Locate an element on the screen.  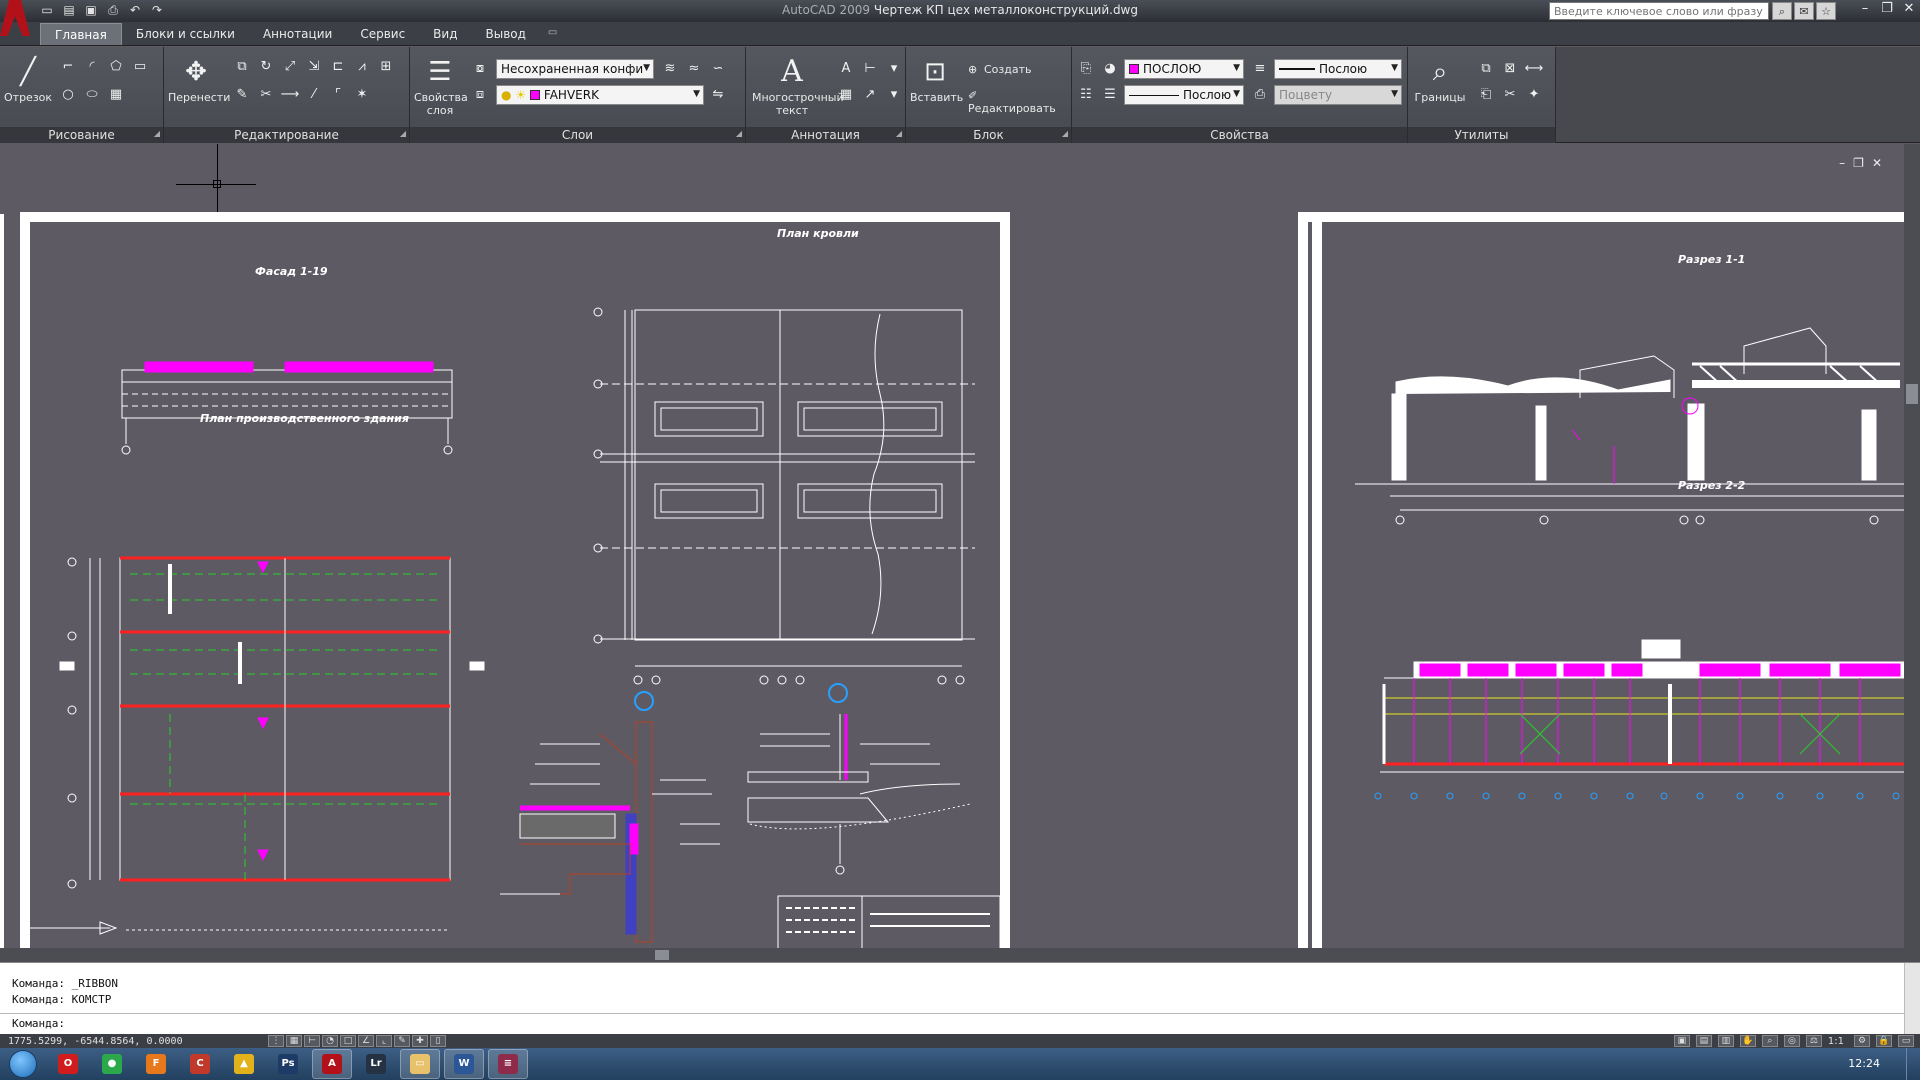
annotation-scale-icon: ⚖ is located at coordinates (1813, 1041).